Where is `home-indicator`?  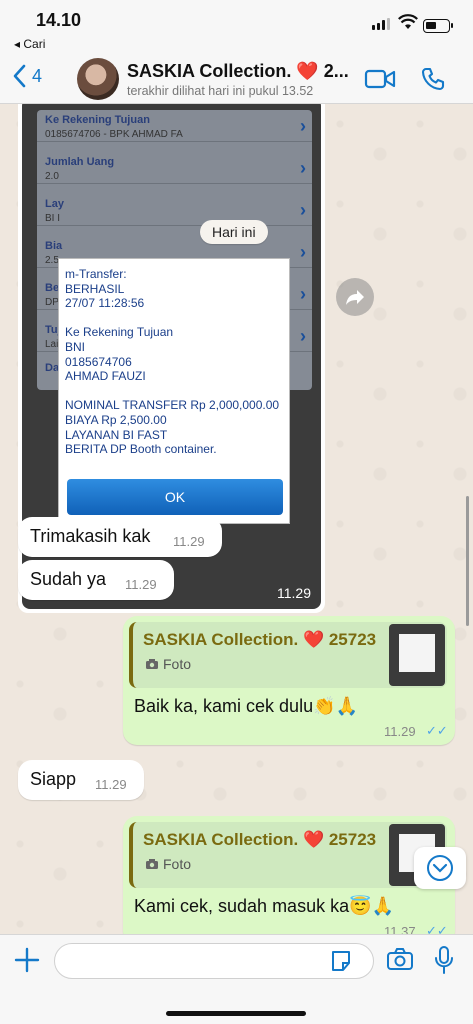 home-indicator is located at coordinates (236, 1013).